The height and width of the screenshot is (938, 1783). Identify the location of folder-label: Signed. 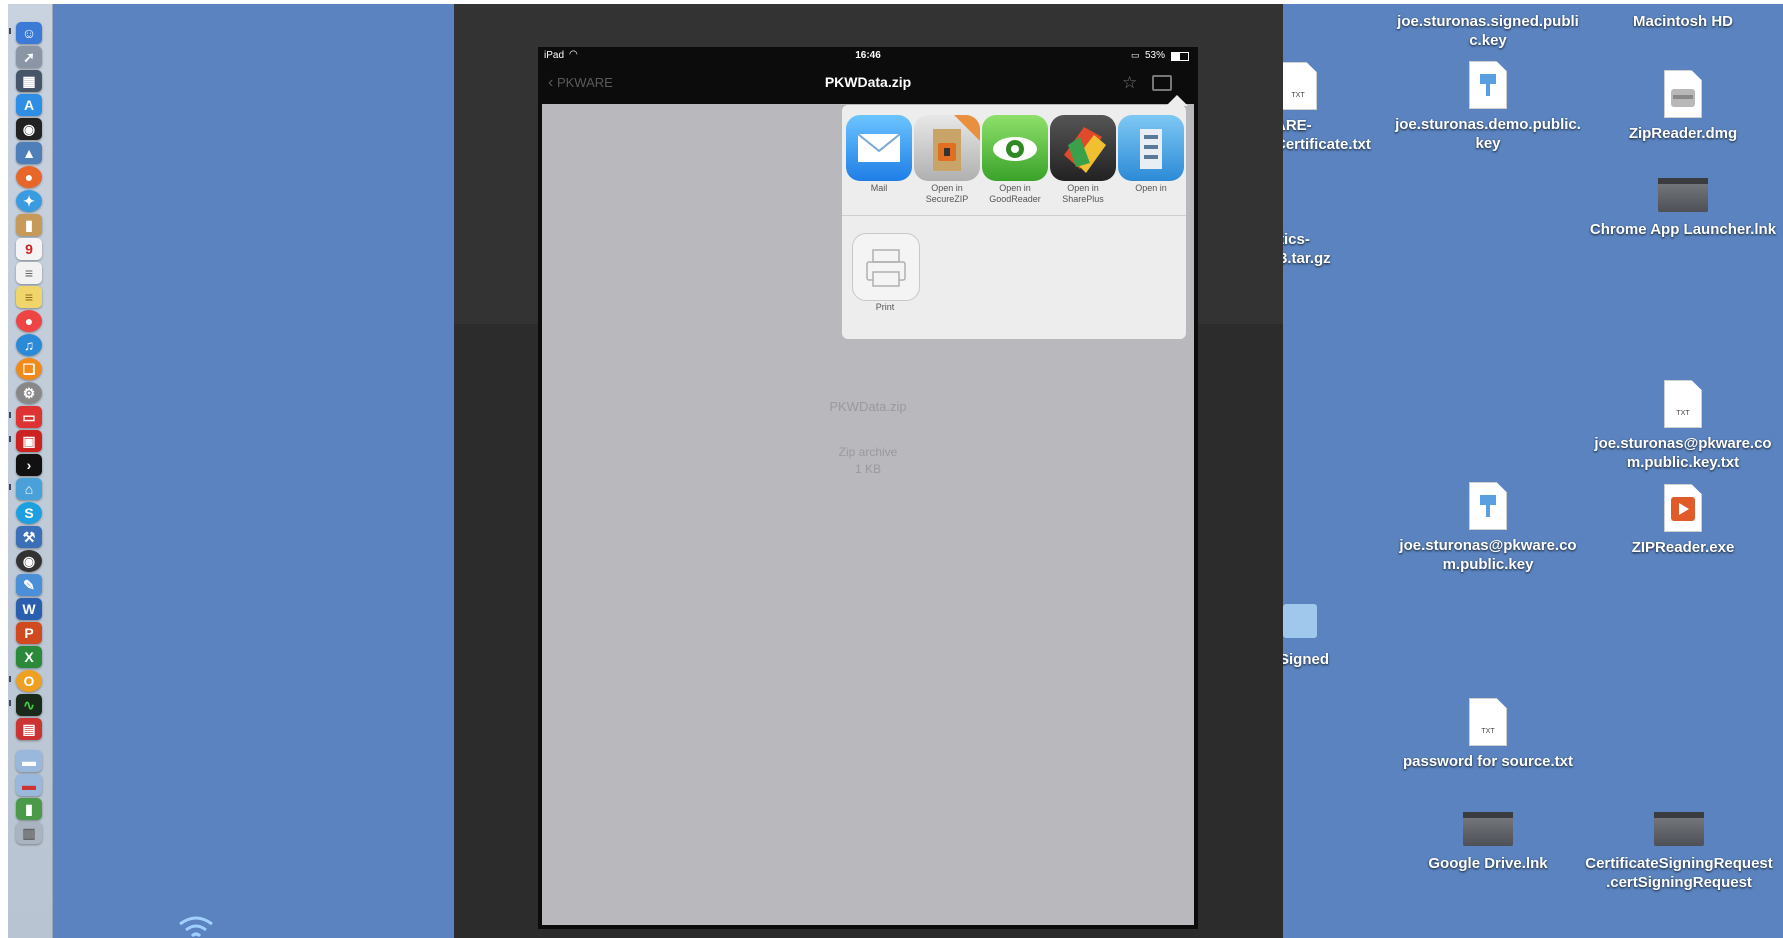
(1306, 659).